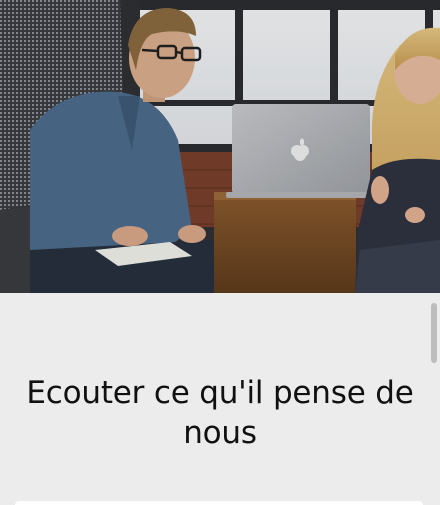 This screenshot has width=440, height=505. Describe the element at coordinates (434, 333) in the screenshot. I see `scrollbar-thumb` at that location.